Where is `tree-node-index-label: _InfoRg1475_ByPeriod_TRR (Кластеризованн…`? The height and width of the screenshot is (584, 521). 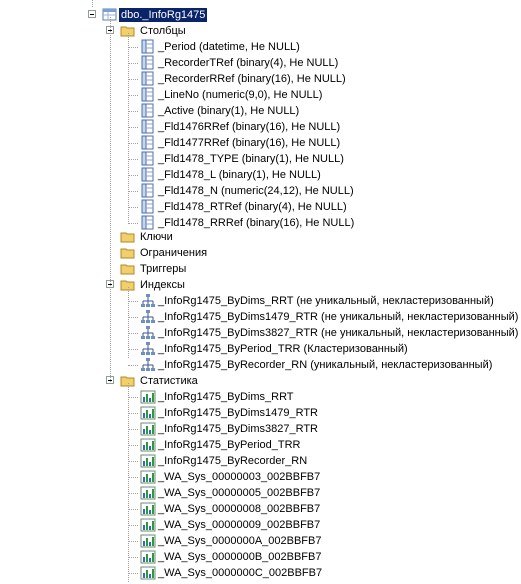 tree-node-index-label: _InfoRg1475_ByPeriod_TRR (Кластеризованн… is located at coordinates (283, 349).